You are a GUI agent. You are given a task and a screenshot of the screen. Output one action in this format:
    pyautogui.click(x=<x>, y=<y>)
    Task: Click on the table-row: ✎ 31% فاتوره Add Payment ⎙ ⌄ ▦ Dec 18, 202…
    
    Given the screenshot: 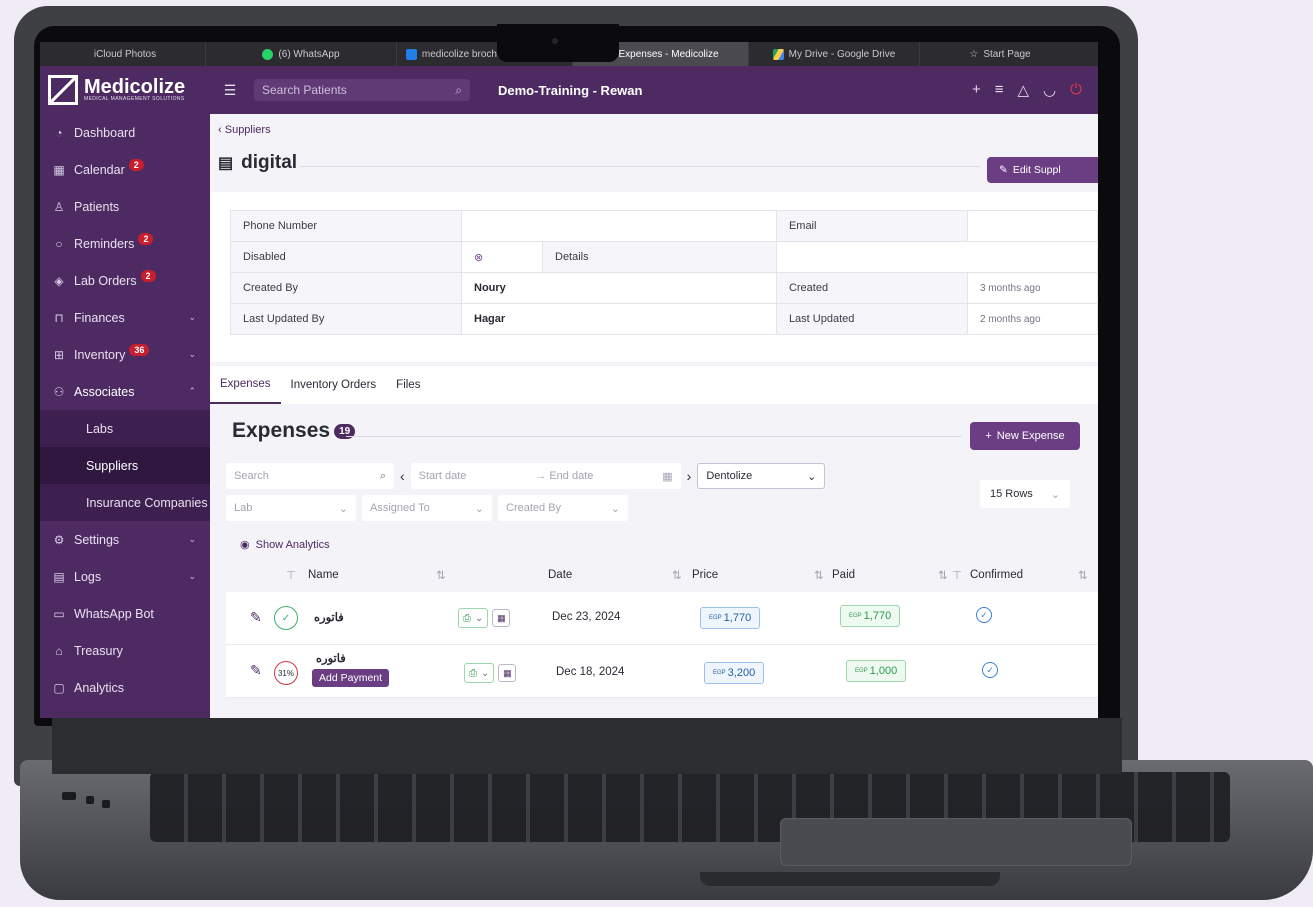 What is the action you would take?
    pyautogui.click(x=662, y=671)
    